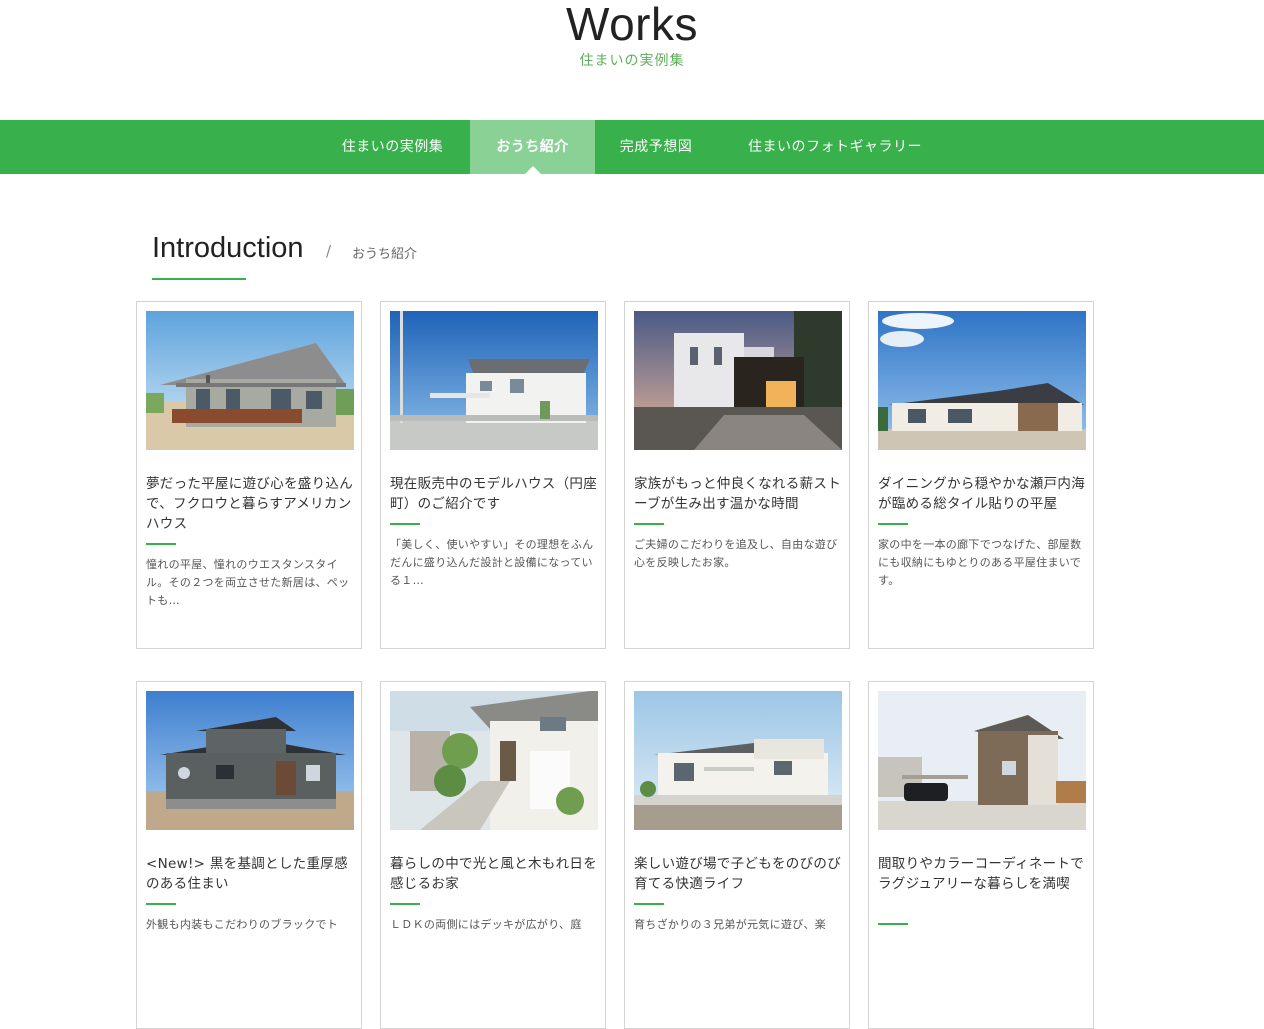 The width and height of the screenshot is (1264, 1029). What do you see at coordinates (983, 874) in the screenshot?
I see `card-title: 間取りやカラーコーディネートでラグジュアリーな暮らしを満喫` at bounding box center [983, 874].